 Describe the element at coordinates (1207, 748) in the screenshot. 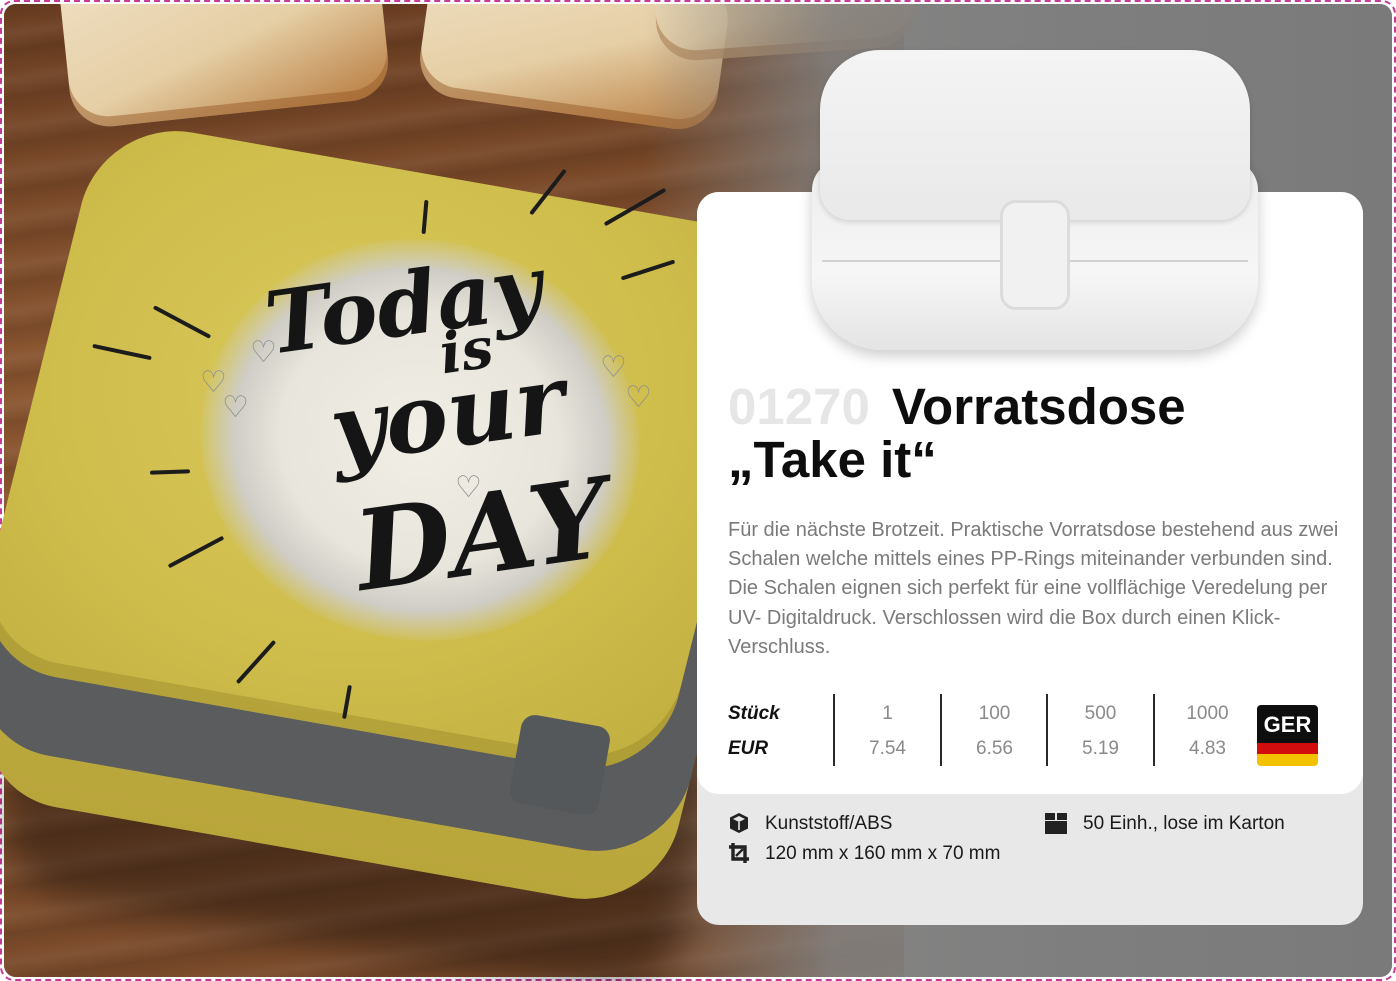

I see `price-value: 4.83` at that location.